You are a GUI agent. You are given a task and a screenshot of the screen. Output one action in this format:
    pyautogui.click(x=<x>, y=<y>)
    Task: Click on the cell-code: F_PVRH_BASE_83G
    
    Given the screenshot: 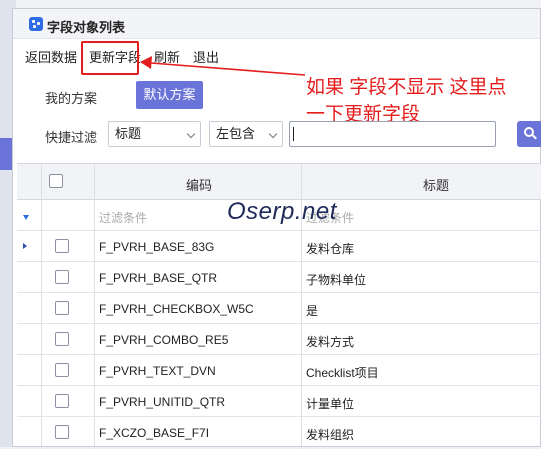 What is the action you would take?
    pyautogui.click(x=157, y=247)
    